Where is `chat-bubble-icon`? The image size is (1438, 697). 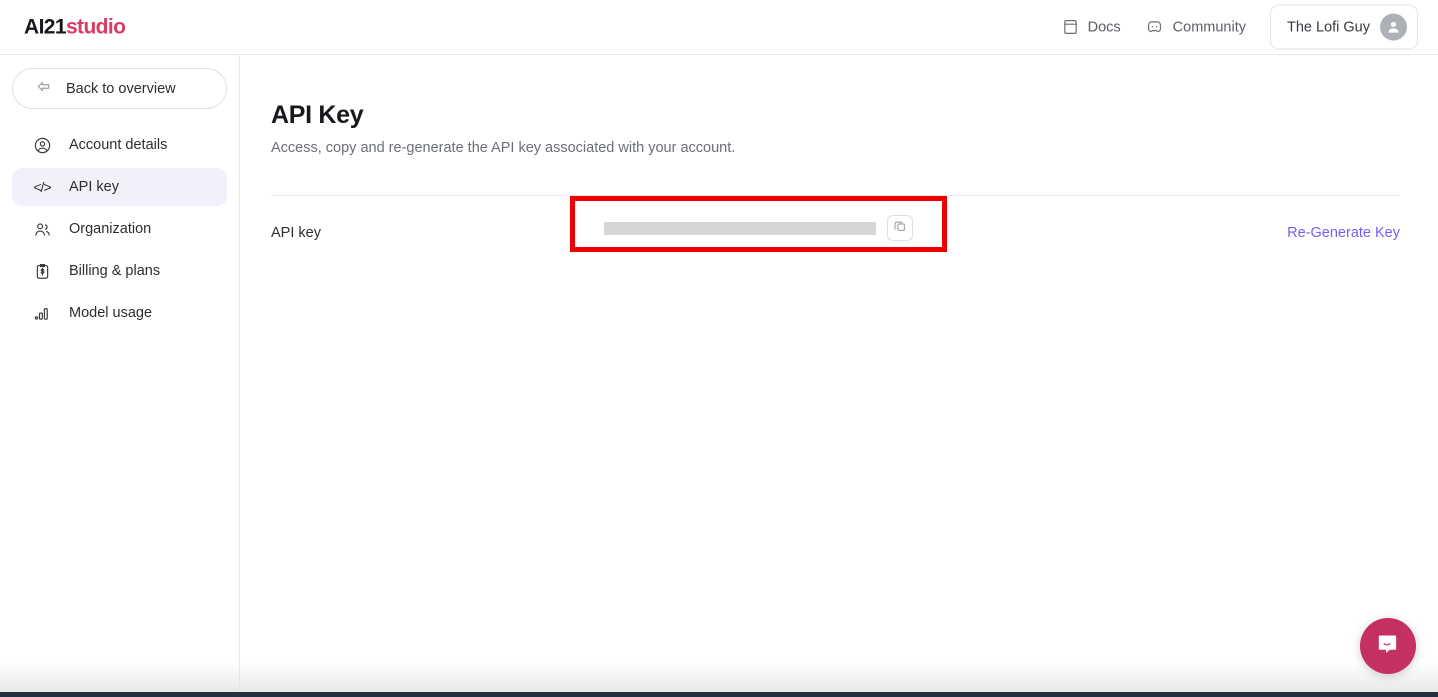
chat-bubble-icon is located at coordinates (1388, 646).